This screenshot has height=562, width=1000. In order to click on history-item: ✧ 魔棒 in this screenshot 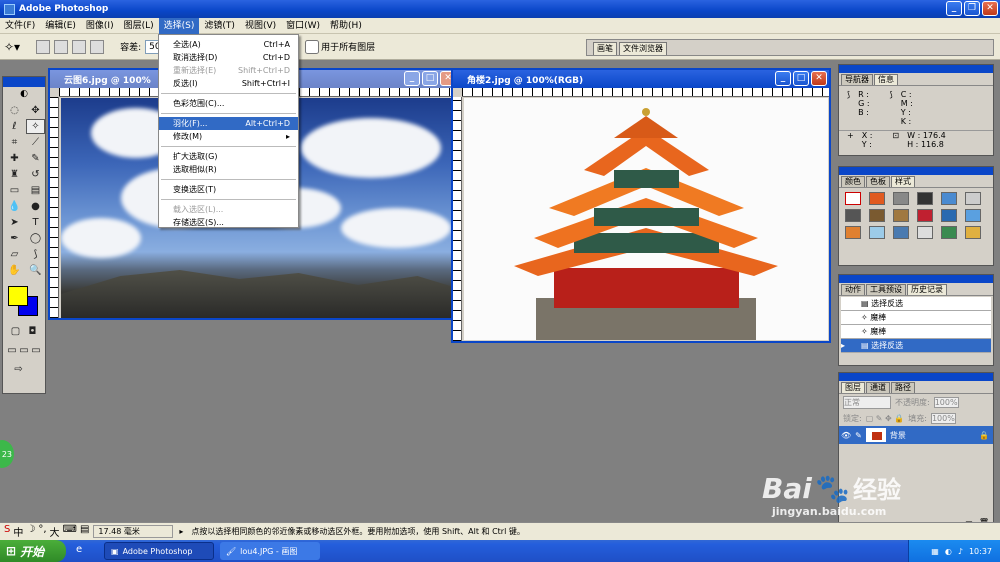, I will do `click(916, 332)`.